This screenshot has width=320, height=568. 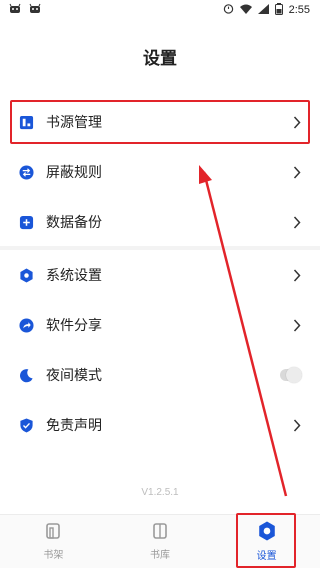 I want to click on menu-item-label: 夜间模式, so click(x=74, y=376).